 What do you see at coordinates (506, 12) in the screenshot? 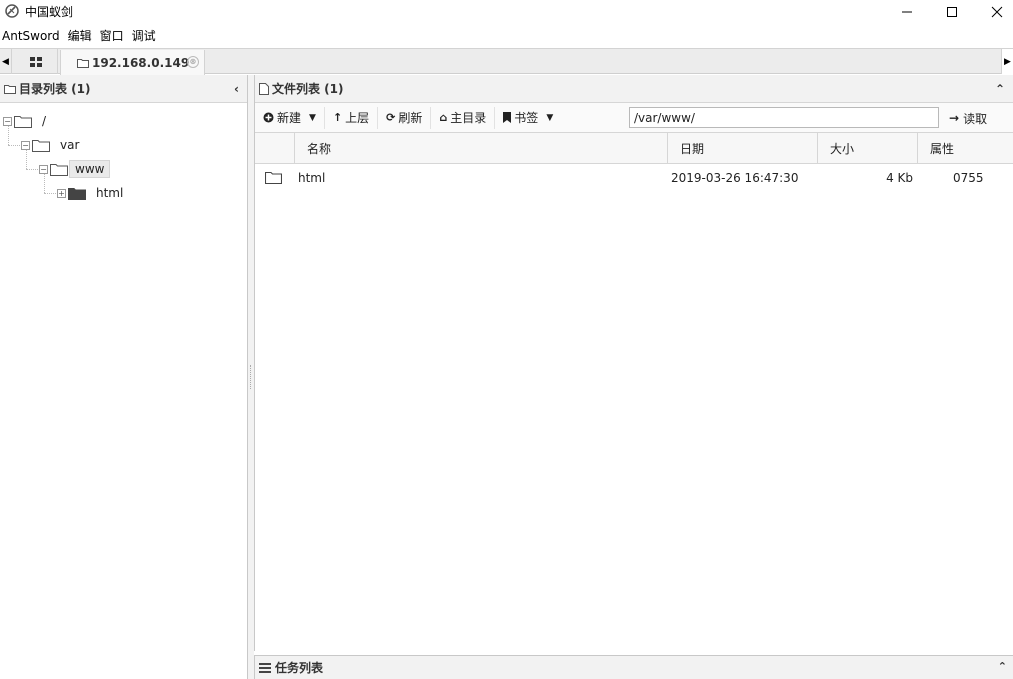
I see `title-bar: 中国蚁剑` at bounding box center [506, 12].